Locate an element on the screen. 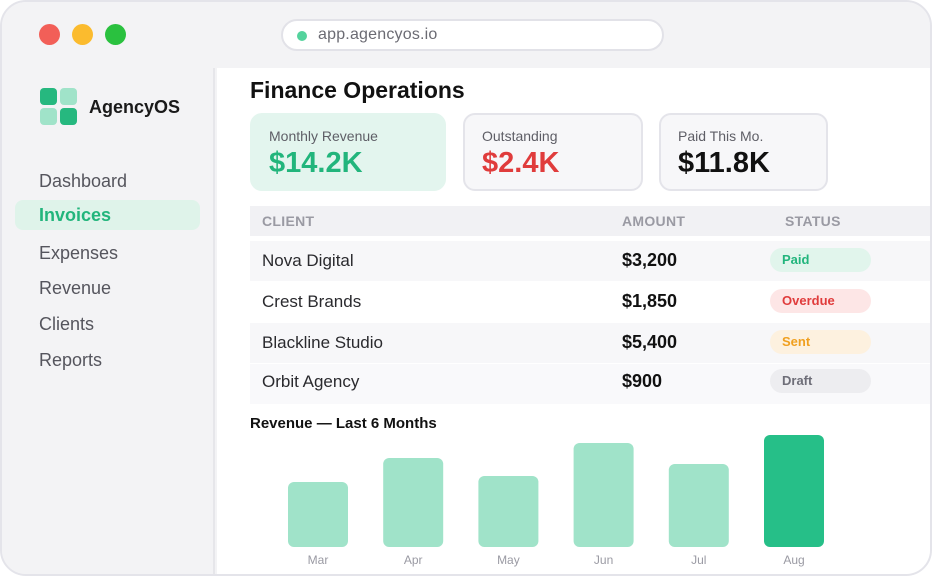 Image resolution: width=935 pixels, height=579 pixels. address-bar: app.agencyos.io is located at coordinates (472, 35).